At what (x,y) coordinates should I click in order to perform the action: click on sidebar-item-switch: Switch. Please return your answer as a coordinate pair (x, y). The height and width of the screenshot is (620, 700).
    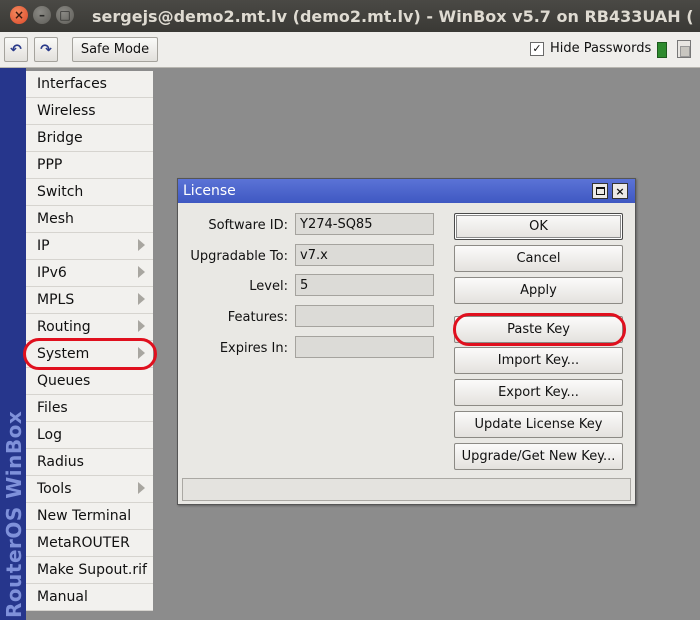
    Looking at the image, I should click on (89, 192).